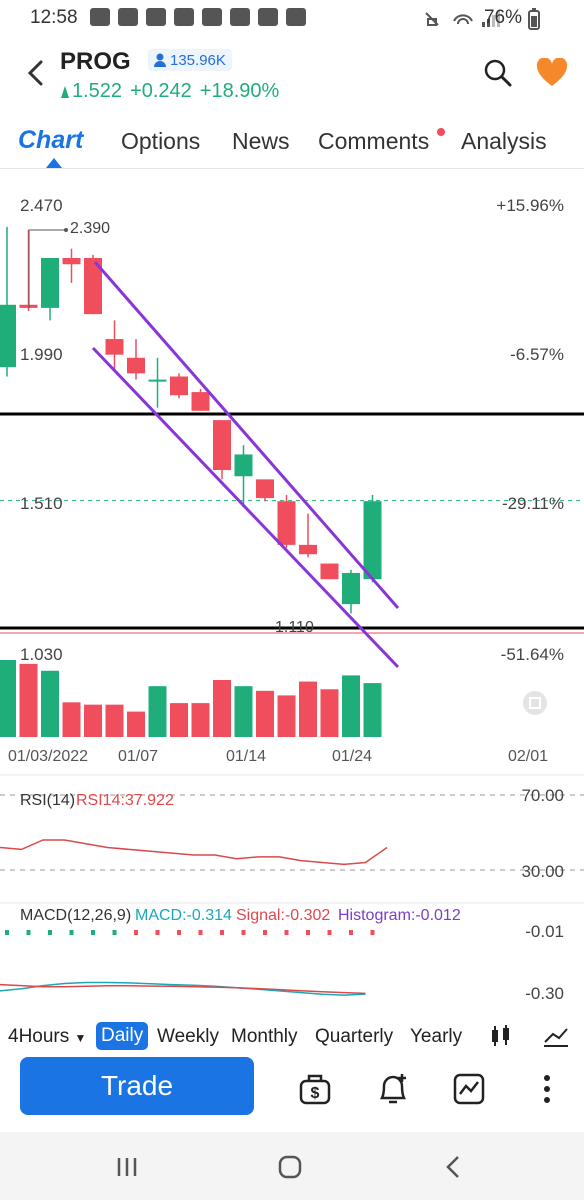  I want to click on tab-bar: Chart Options News Comments Analysis, so click(292, 144).